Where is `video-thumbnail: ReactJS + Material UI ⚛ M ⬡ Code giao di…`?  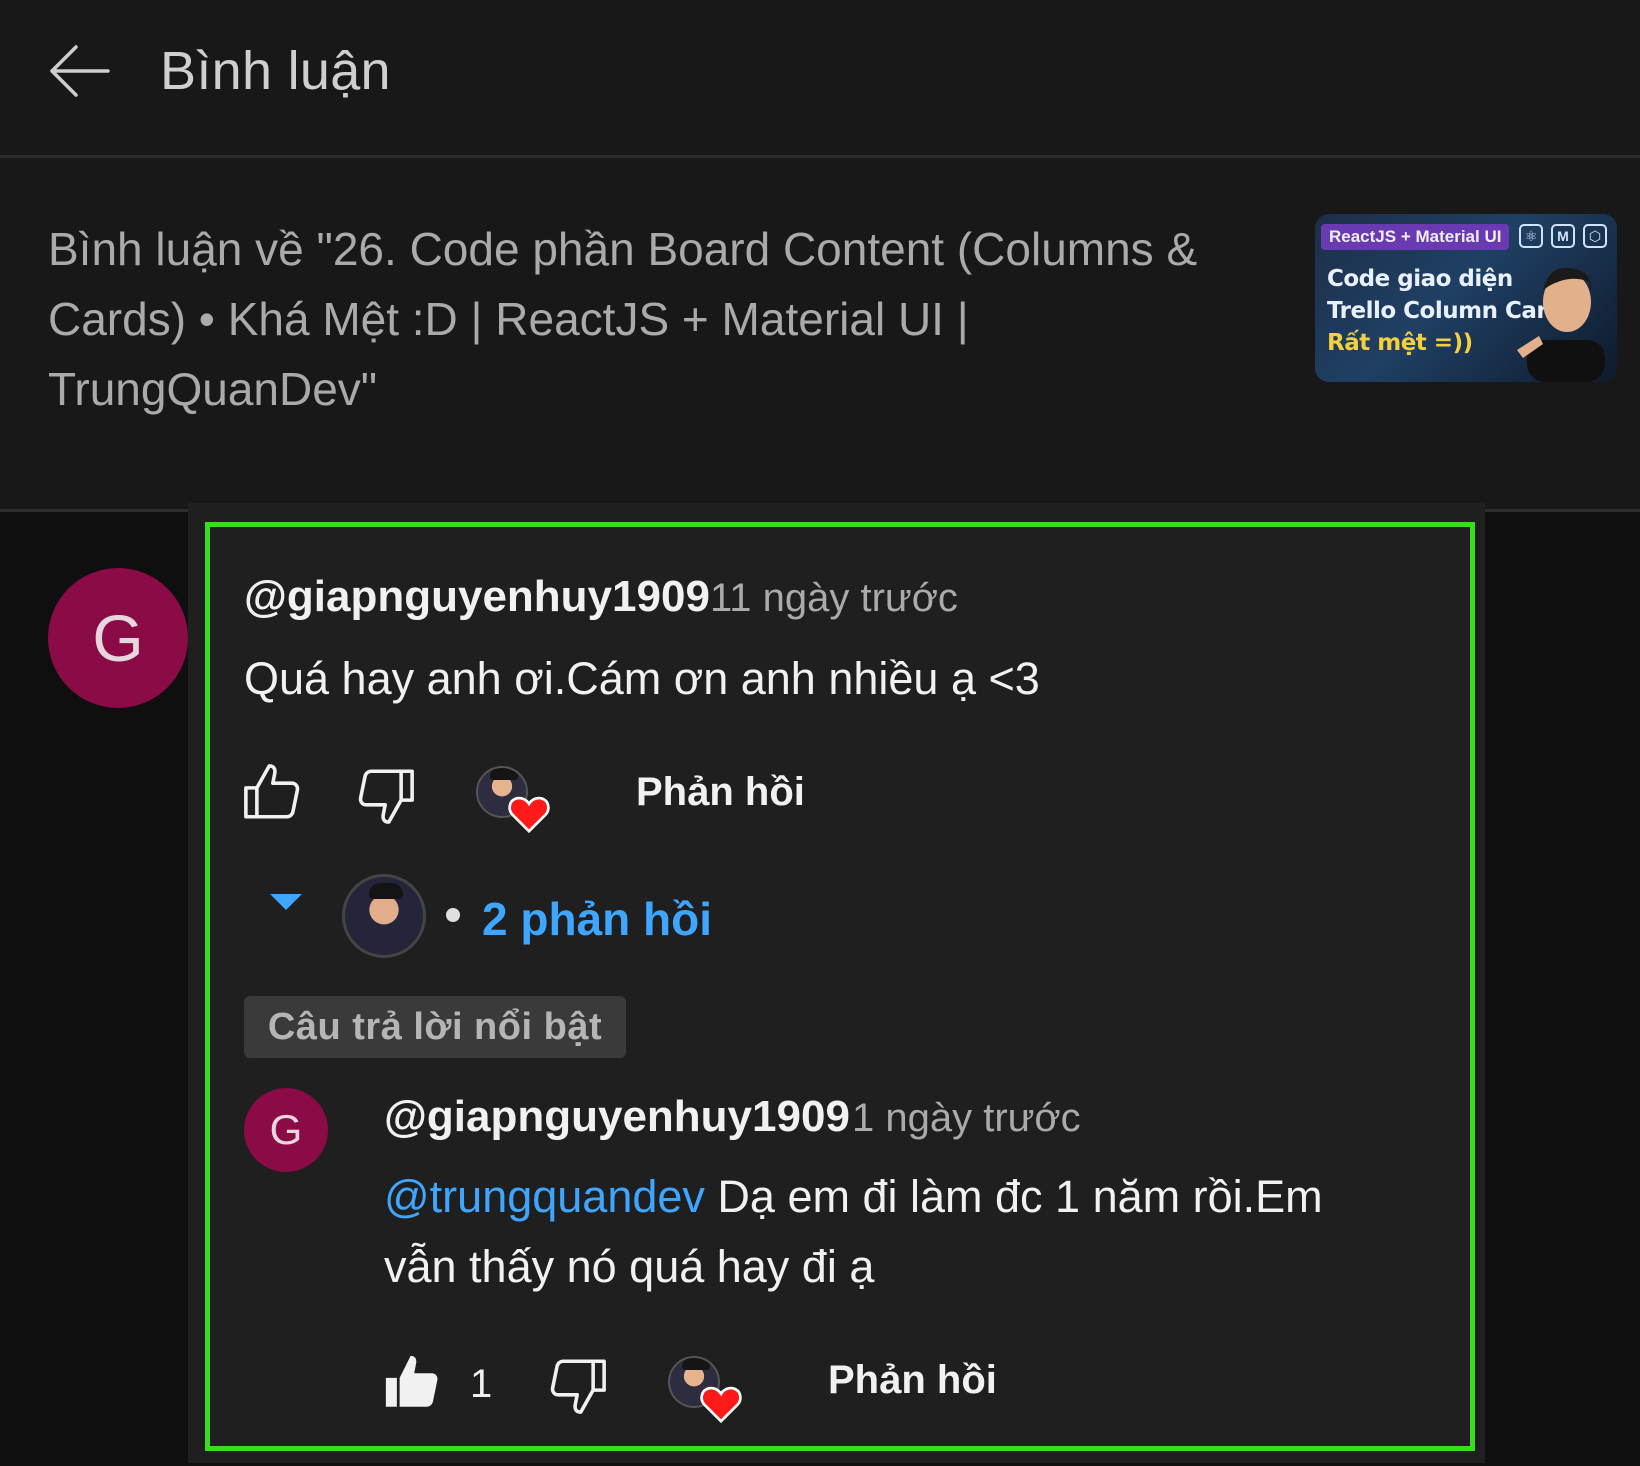 video-thumbnail: ReactJS + Material UI ⚛ M ⬡ Code giao di… is located at coordinates (1466, 298).